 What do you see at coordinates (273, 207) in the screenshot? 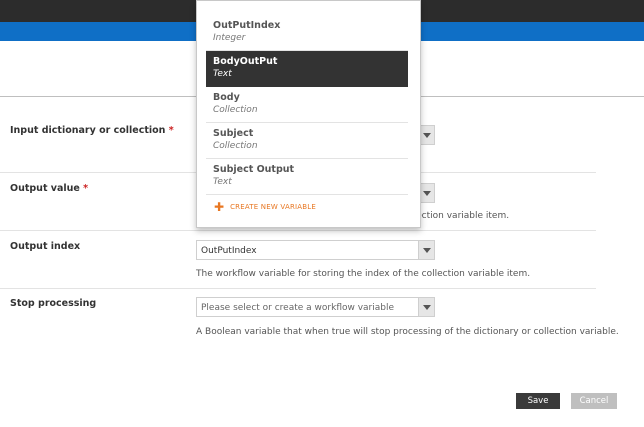
I see `create-new-variable-label: CREATE NEW VARIABLE` at bounding box center [273, 207].